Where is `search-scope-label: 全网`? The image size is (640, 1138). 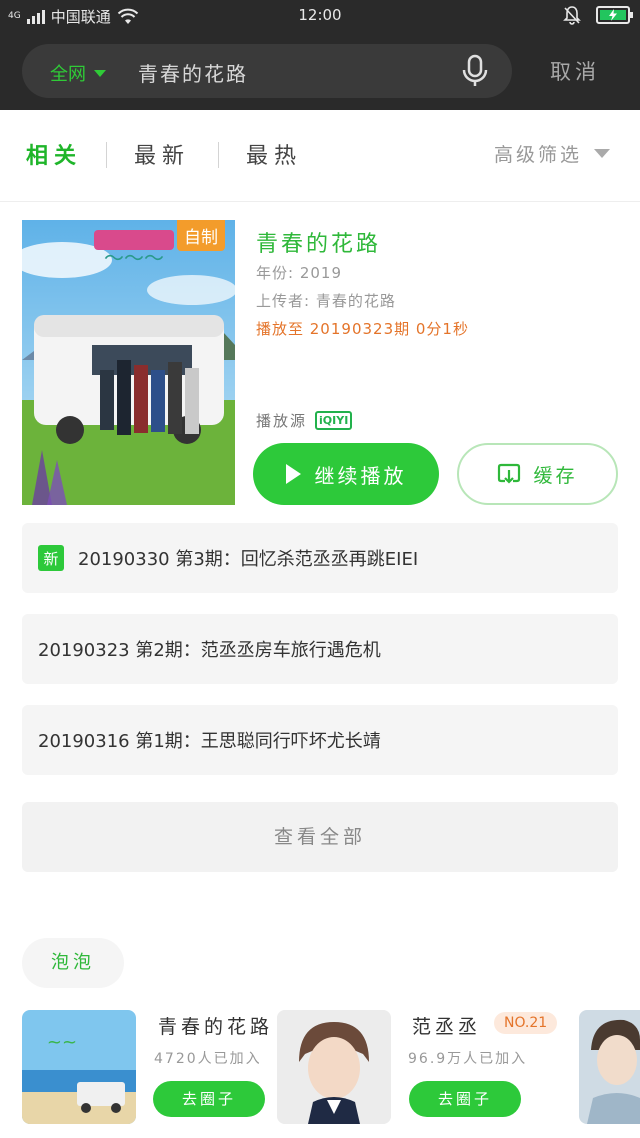
search-scope-label: 全网 is located at coordinates (68, 74).